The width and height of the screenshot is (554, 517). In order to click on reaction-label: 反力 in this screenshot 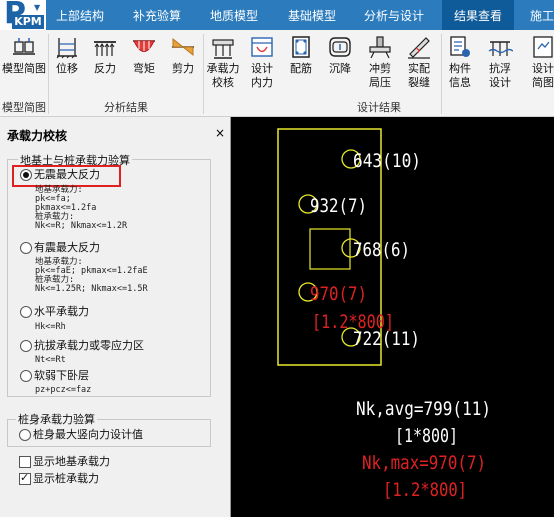, I will do `click(105, 68)`.